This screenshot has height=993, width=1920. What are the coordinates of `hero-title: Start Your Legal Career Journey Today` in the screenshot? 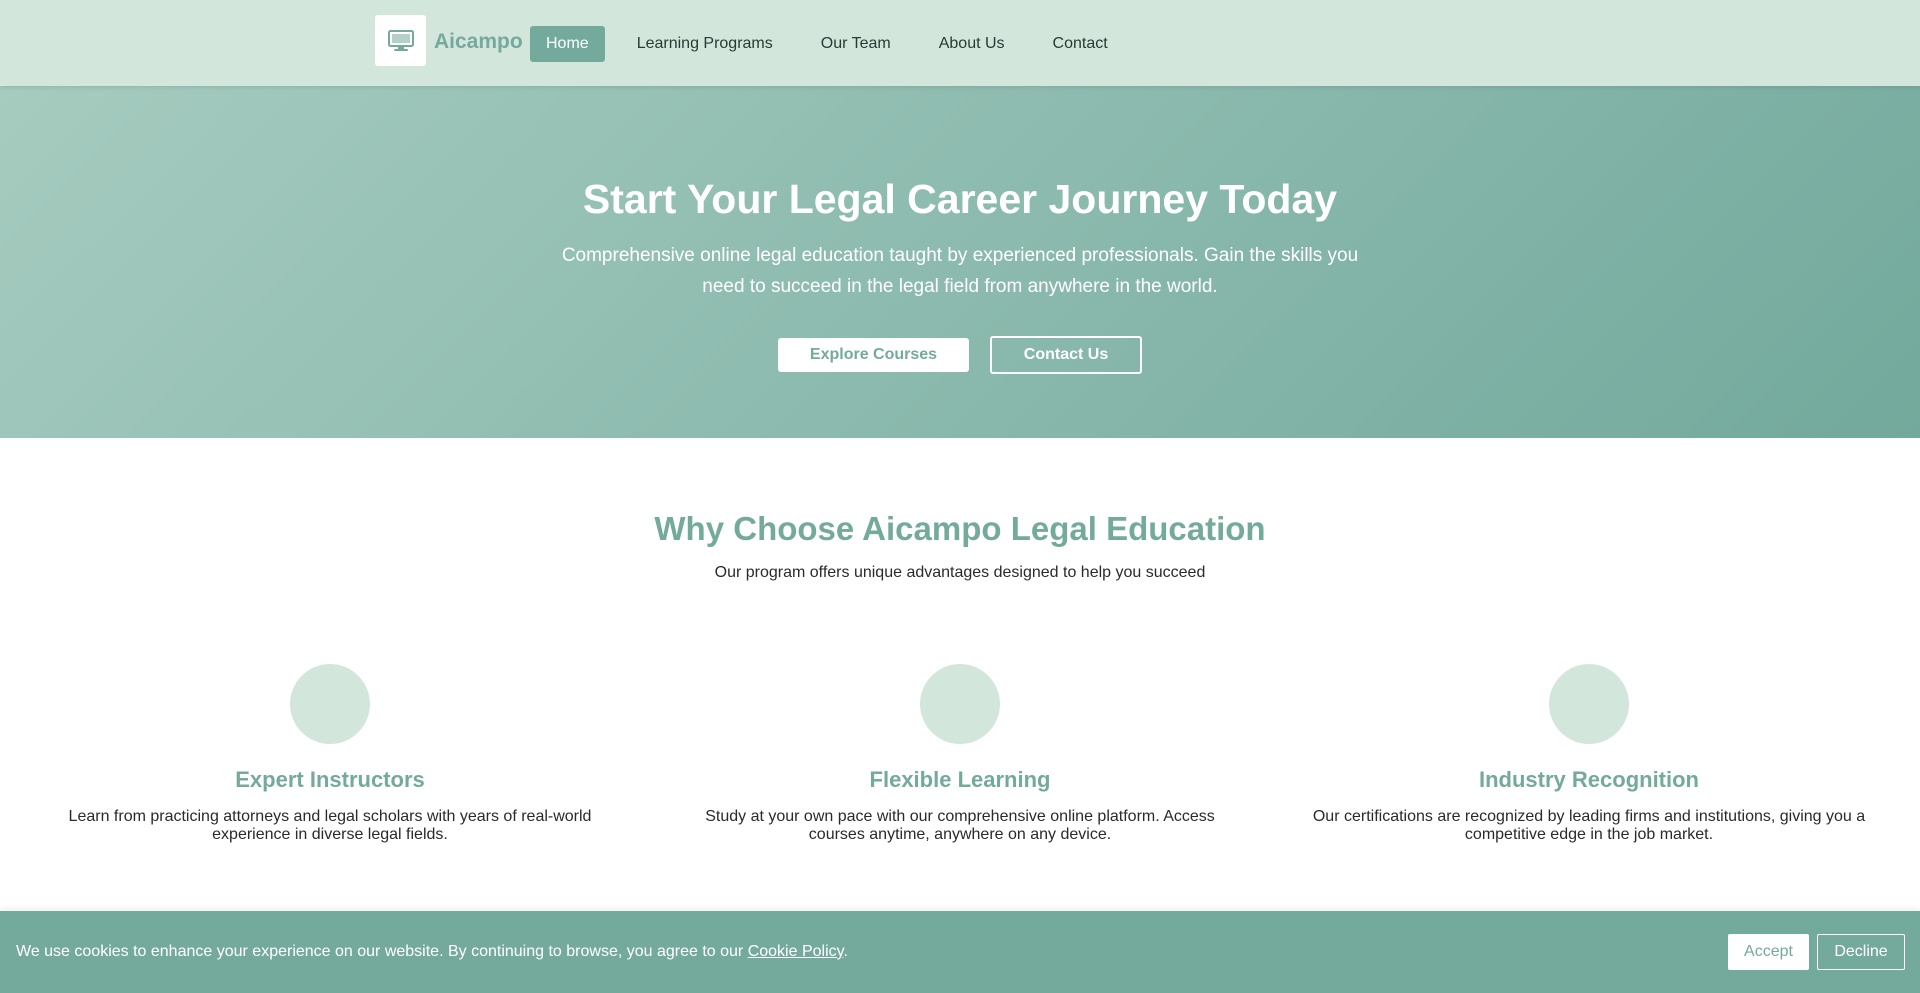 It's located at (960, 199).